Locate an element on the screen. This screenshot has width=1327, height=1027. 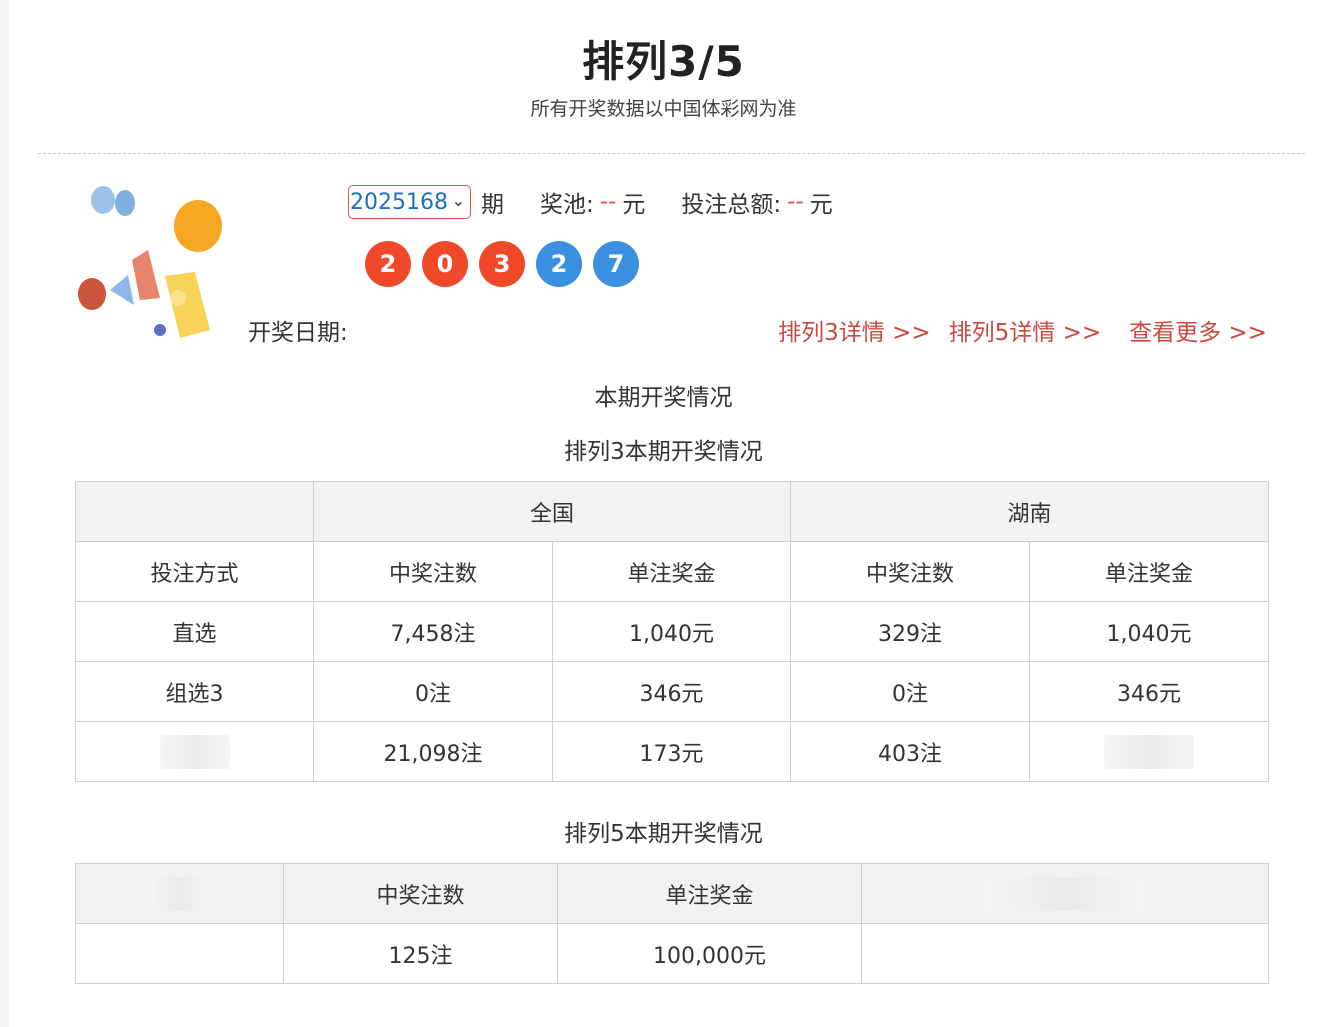
issue-suffix: 期 is located at coordinates (492, 205).